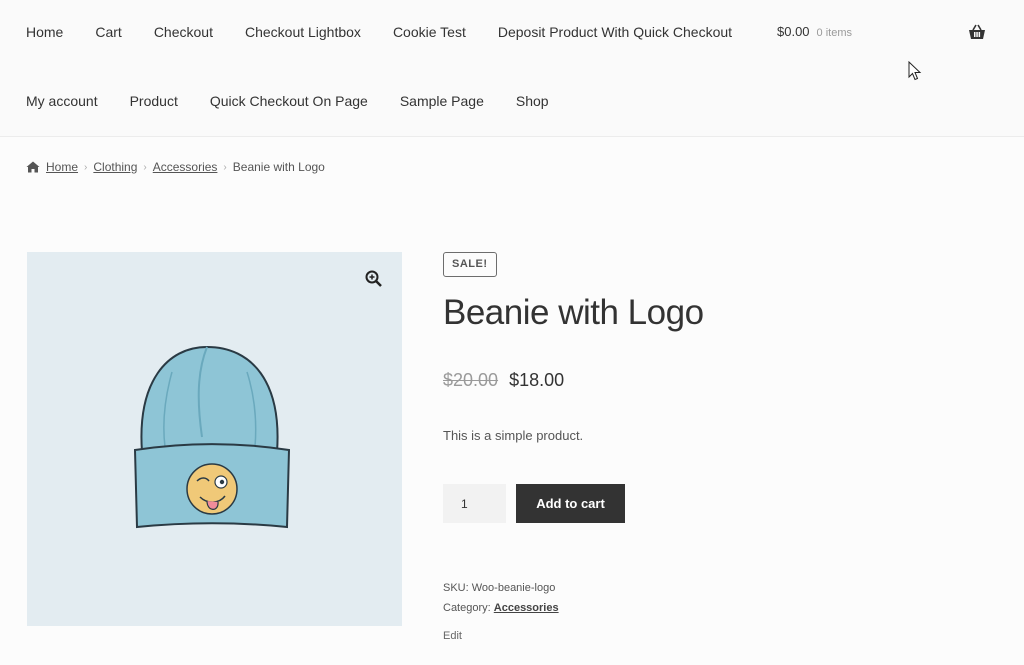 The height and width of the screenshot is (665, 1024). Describe the element at coordinates (467, 608) in the screenshot. I see `category-label: Category:` at that location.